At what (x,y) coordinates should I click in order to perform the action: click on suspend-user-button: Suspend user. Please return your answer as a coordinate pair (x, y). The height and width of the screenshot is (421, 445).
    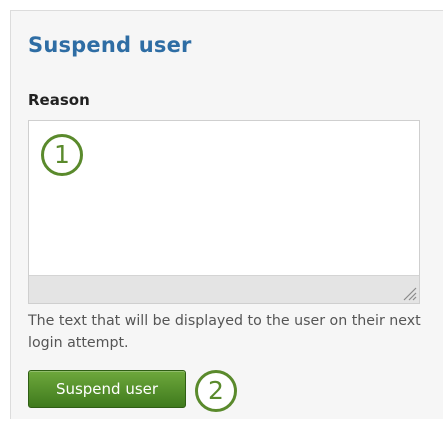
    Looking at the image, I should click on (107, 389).